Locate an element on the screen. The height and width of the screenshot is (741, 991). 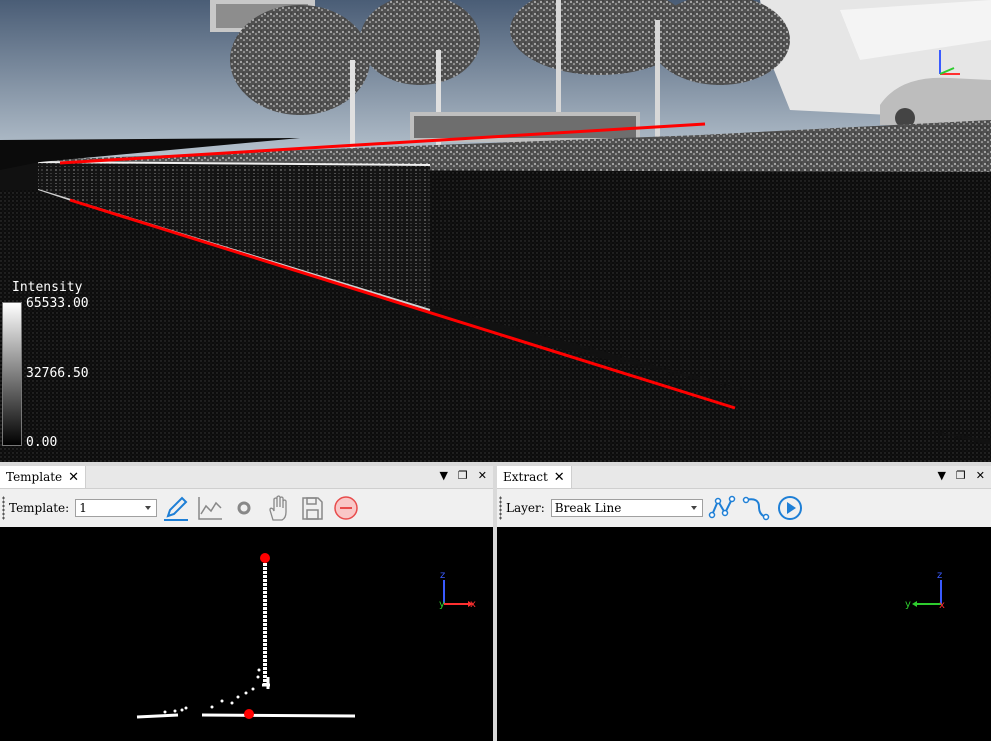
template-window-controls: ▼ ❐ ✕ is located at coordinates (463, 475).